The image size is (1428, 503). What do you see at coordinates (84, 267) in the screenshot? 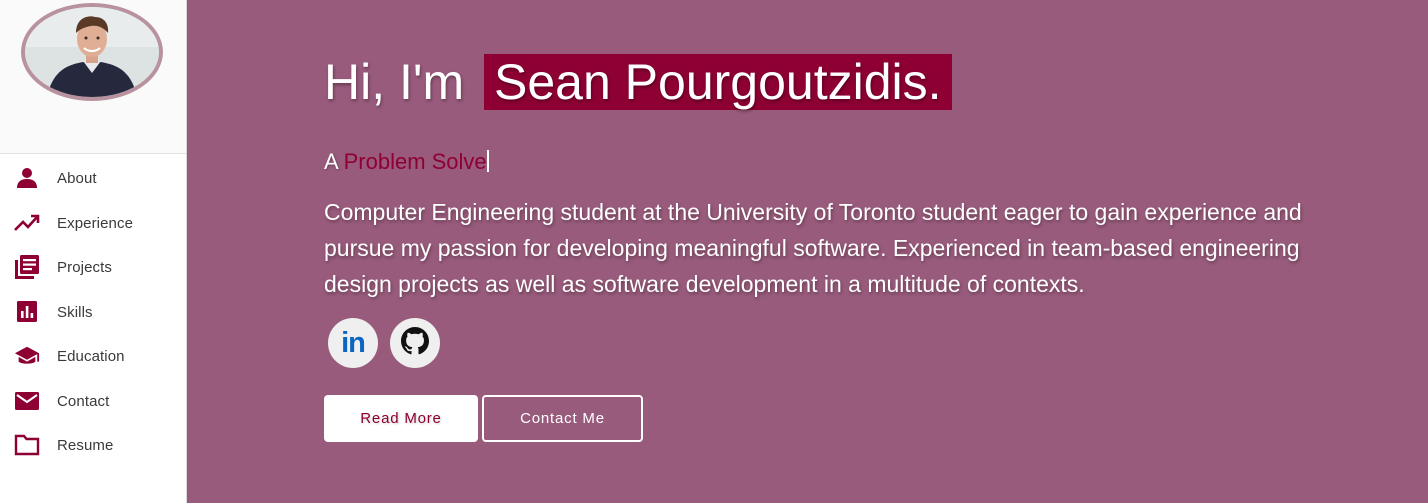
I see `sidebar-item-label: Projects` at bounding box center [84, 267].